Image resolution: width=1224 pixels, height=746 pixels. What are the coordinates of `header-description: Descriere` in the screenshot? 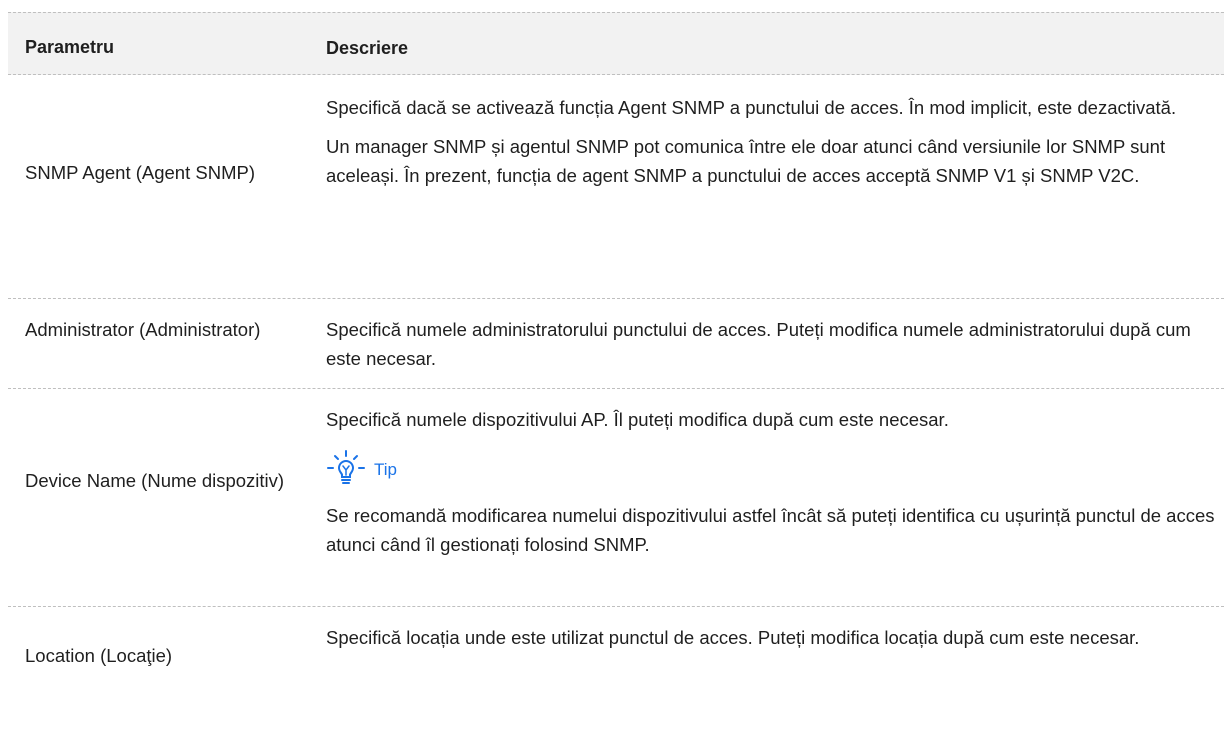 It's located at (367, 48).